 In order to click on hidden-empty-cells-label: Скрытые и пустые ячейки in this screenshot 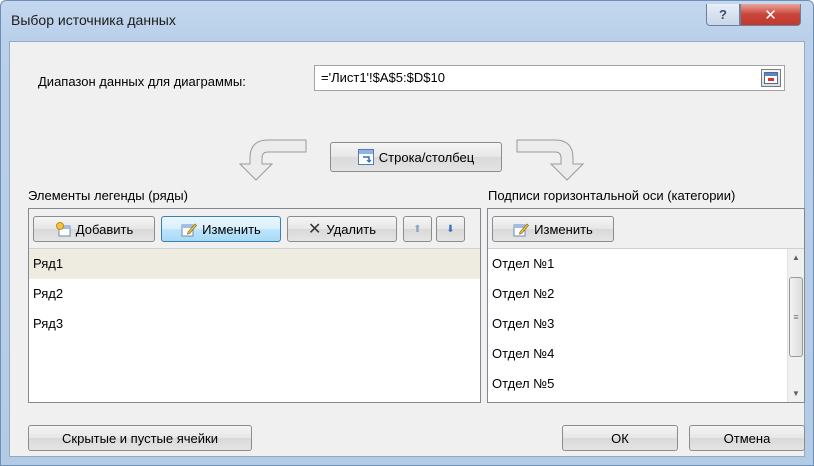, I will do `click(140, 438)`.